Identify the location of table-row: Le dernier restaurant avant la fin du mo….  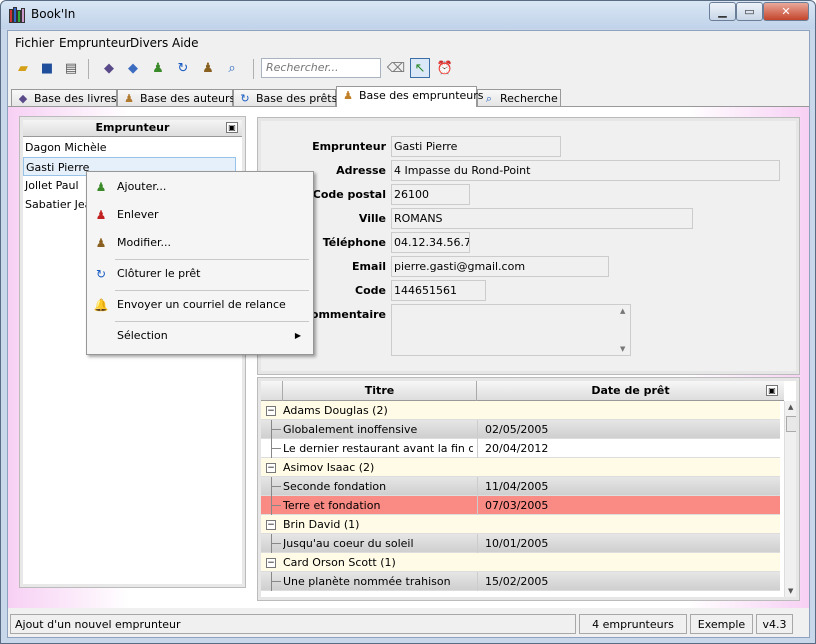
(520, 448).